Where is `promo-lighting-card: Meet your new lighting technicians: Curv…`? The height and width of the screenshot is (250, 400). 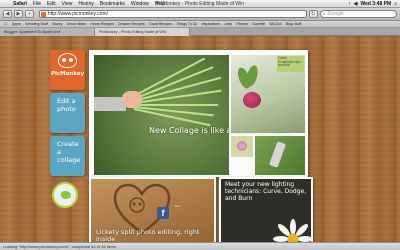 promo-lighting-card: Meet your new lighting technicians: Curv… is located at coordinates (266, 209).